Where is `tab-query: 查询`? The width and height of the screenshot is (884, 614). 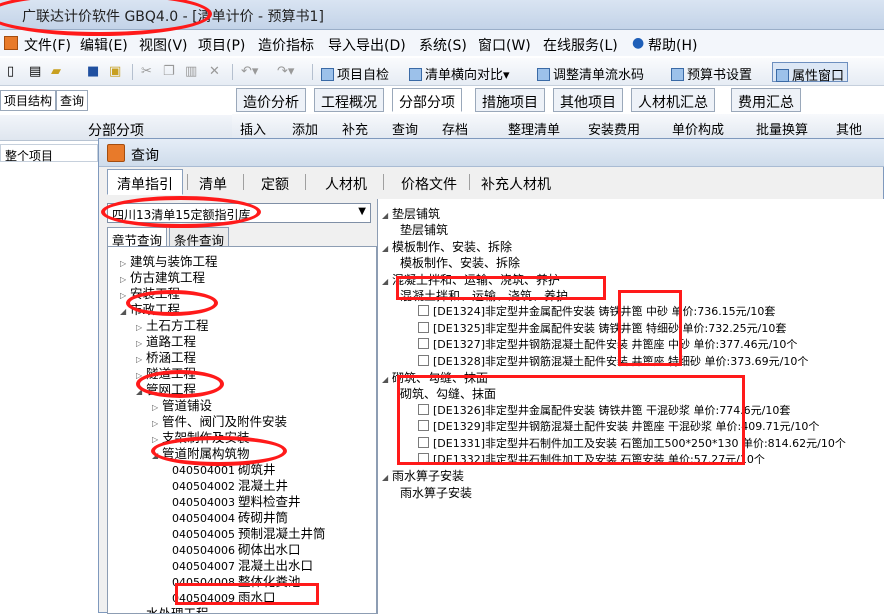 tab-query: 查询 is located at coordinates (72, 100).